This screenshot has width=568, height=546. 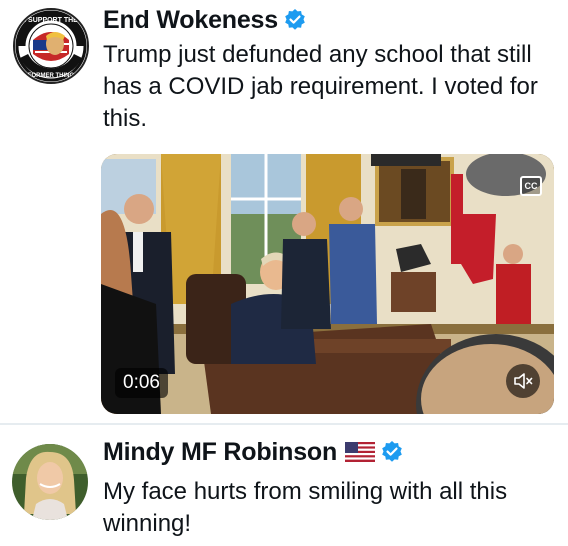 I want to click on avatar: I SUPPORT THE FORMER THING, so click(x=51, y=46).